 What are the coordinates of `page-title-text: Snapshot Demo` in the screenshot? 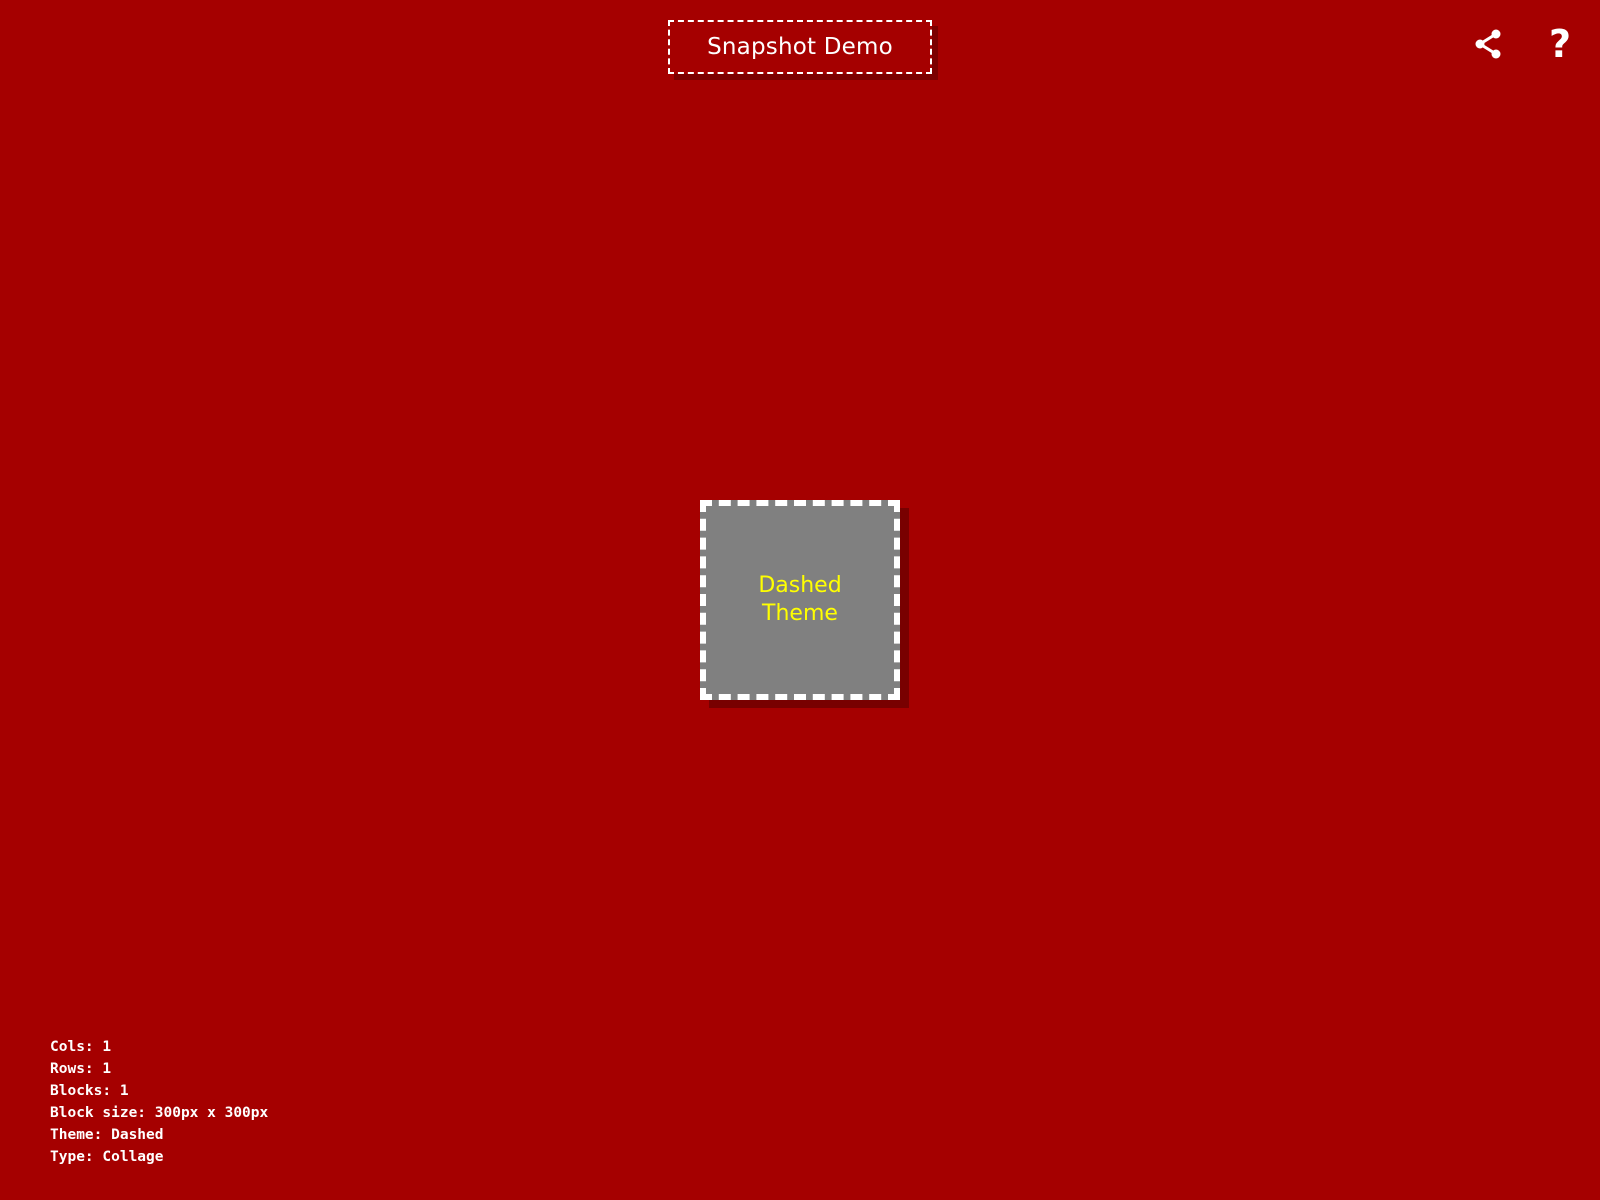 It's located at (800, 47).